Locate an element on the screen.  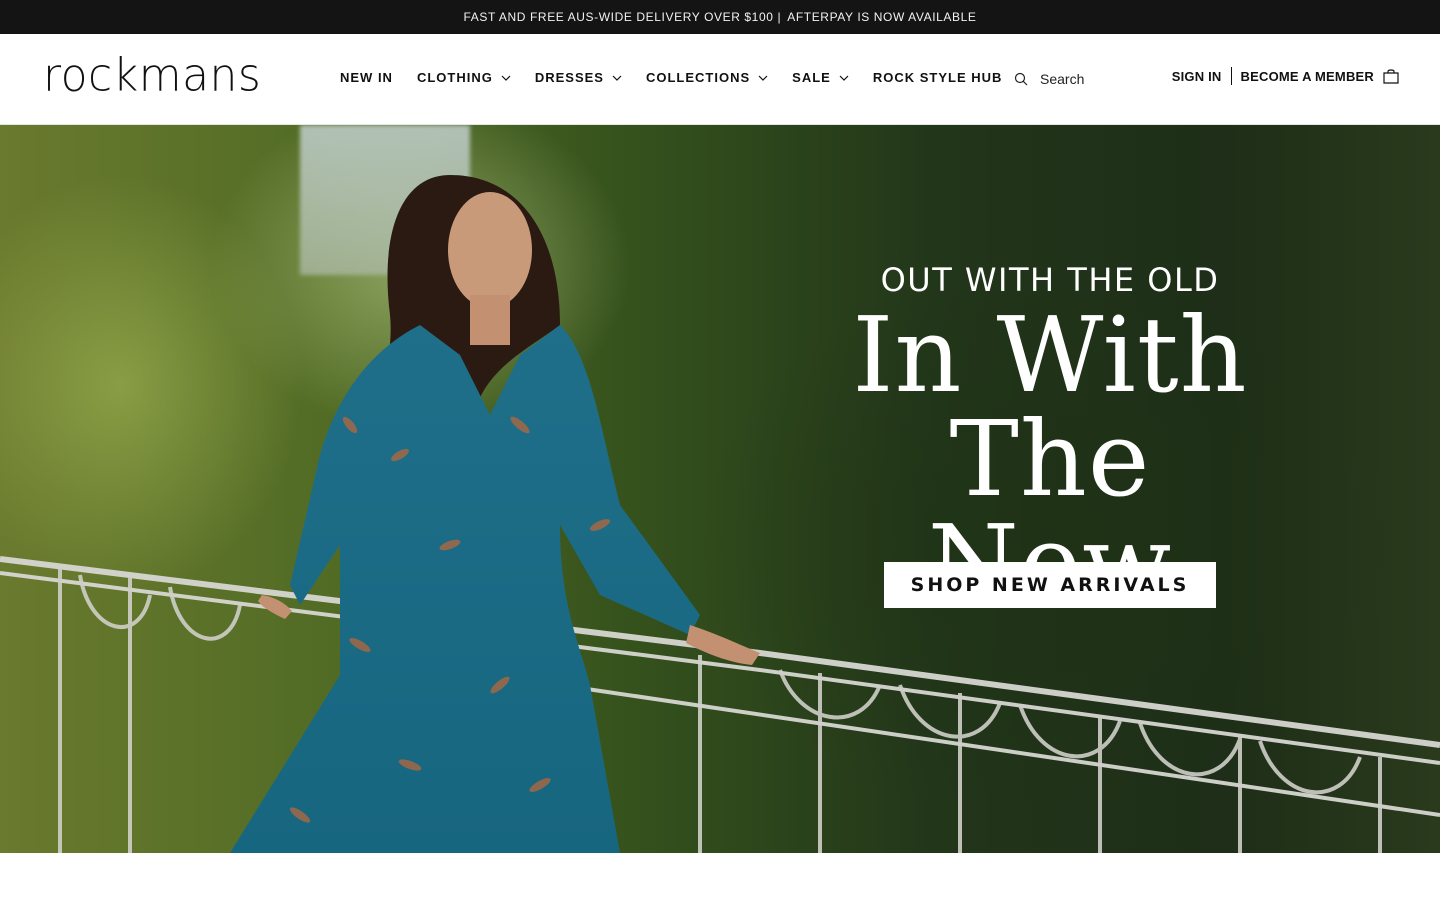
nav-item-sale: SALE is located at coordinates (820, 77).